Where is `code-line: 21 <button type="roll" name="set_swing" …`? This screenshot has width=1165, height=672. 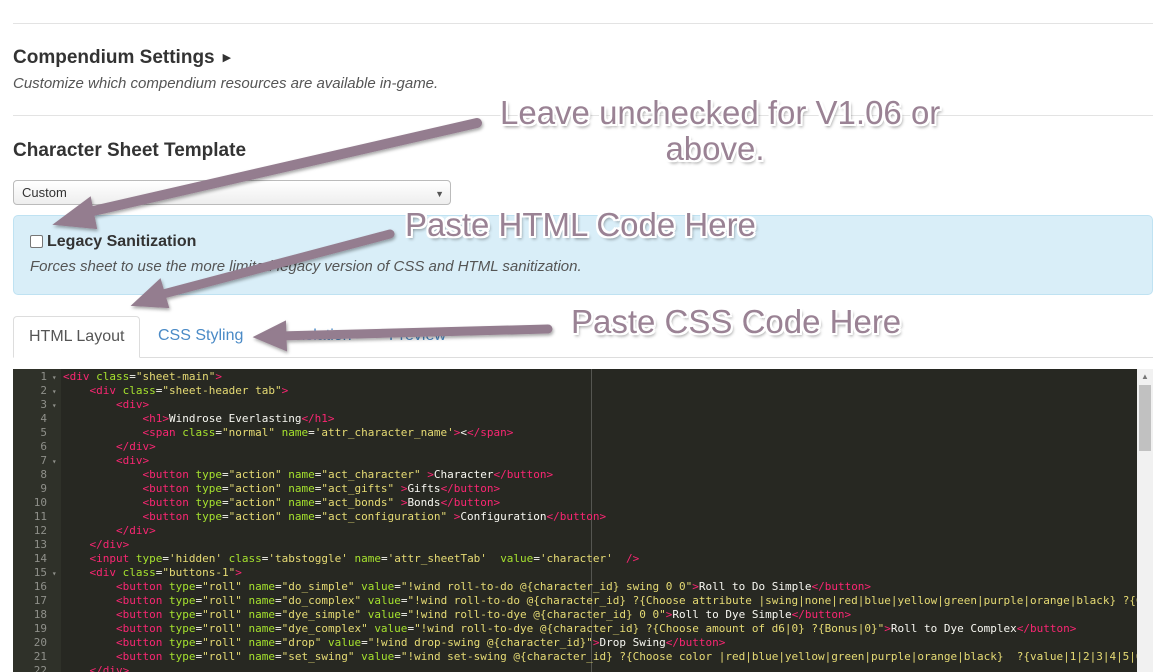
code-line: 21 <button type="roll" name="set_swing" … is located at coordinates (578, 657).